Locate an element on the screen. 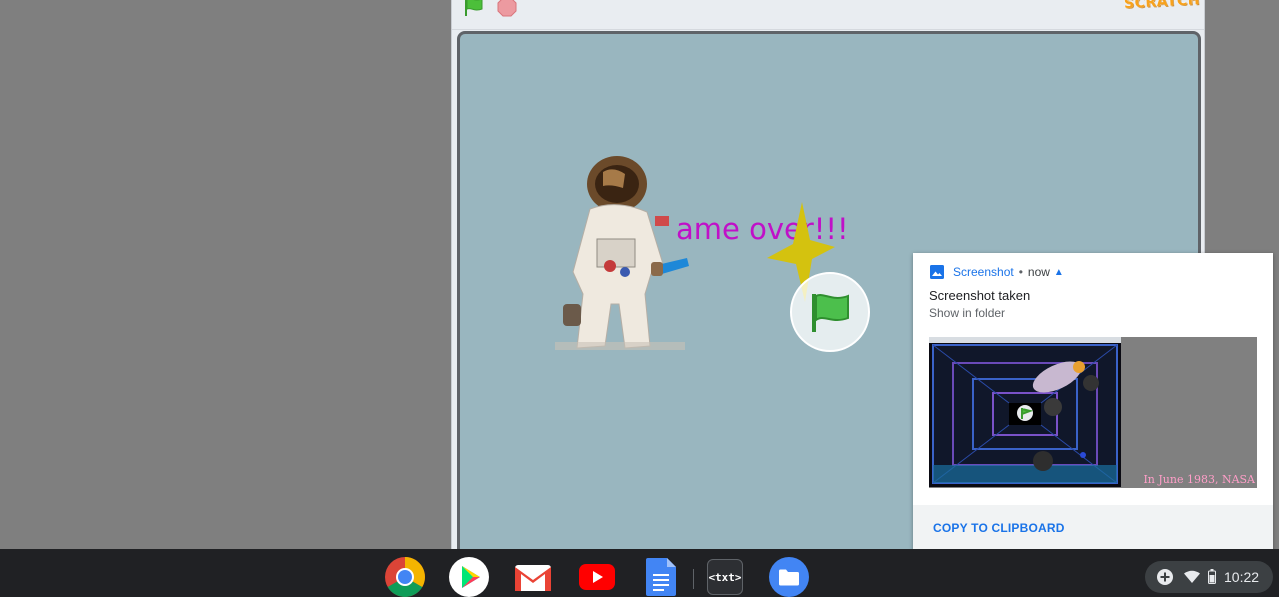  screenshot-preview: In June 1983, NASA is located at coordinates (1093, 412).